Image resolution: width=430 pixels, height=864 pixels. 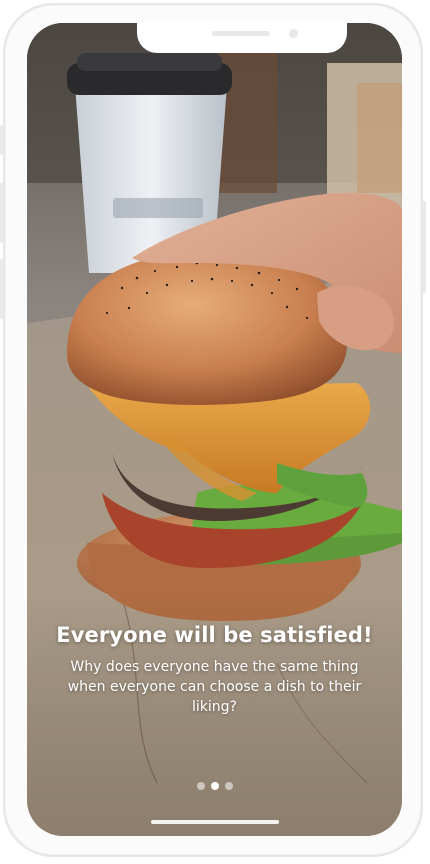 I want to click on volume-up-button, so click(x=2, y=213).